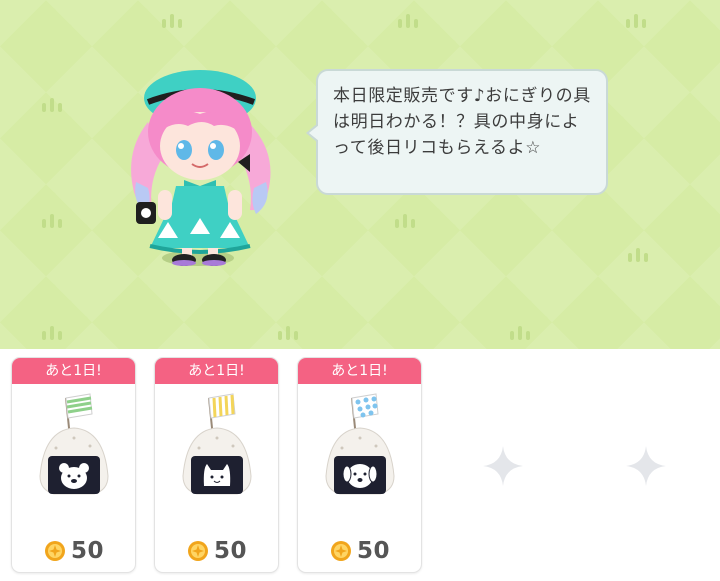  What do you see at coordinates (217, 444) in the screenshot?
I see `onigiri-cat-icon` at bounding box center [217, 444].